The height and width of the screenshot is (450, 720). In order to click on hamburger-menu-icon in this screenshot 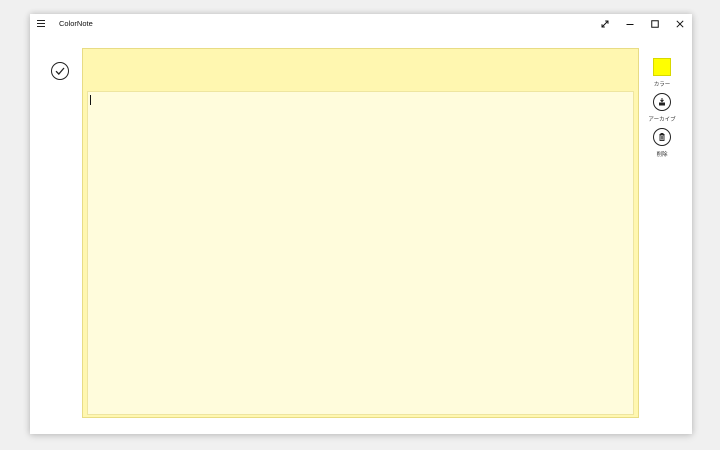, I will do `click(41, 23)`.